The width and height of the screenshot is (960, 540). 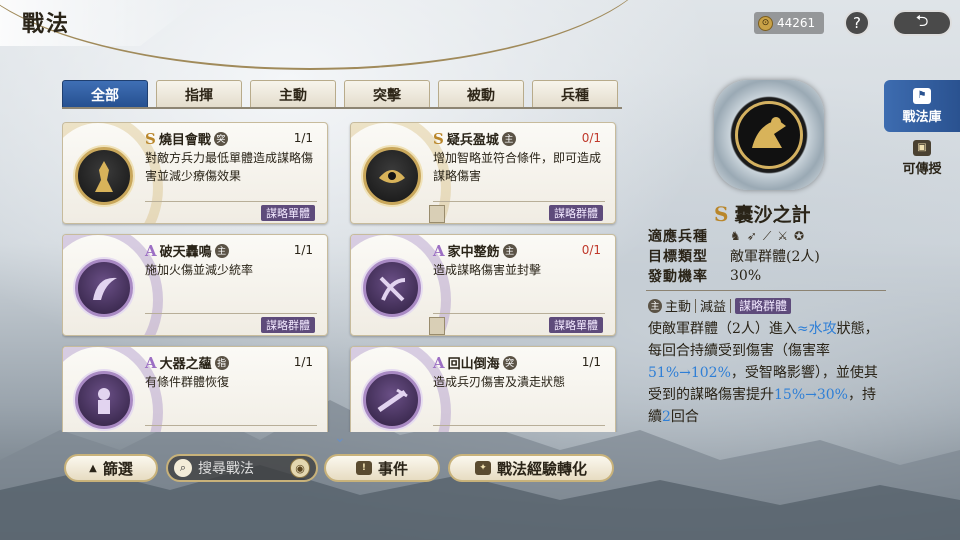 I want to click on attr-label: 發動機率, so click(x=678, y=277).